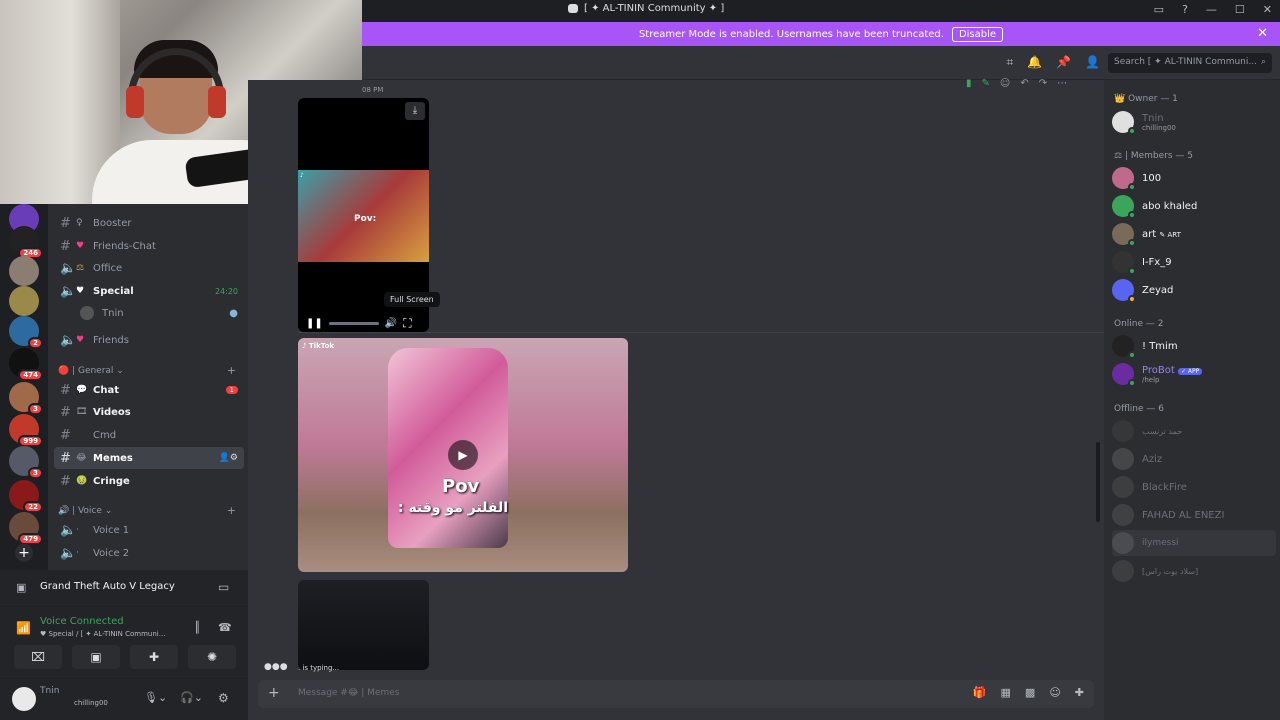 This screenshot has height=720, width=1280. I want to click on notification-bell-icon: 🔔, so click(1034, 62).